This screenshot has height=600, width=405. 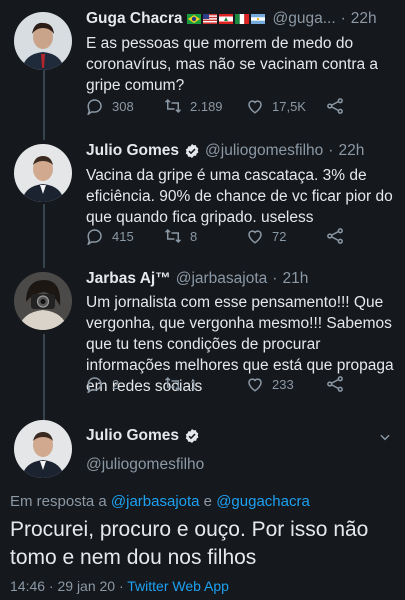 I want to click on chevron-down-icon, so click(x=385, y=437).